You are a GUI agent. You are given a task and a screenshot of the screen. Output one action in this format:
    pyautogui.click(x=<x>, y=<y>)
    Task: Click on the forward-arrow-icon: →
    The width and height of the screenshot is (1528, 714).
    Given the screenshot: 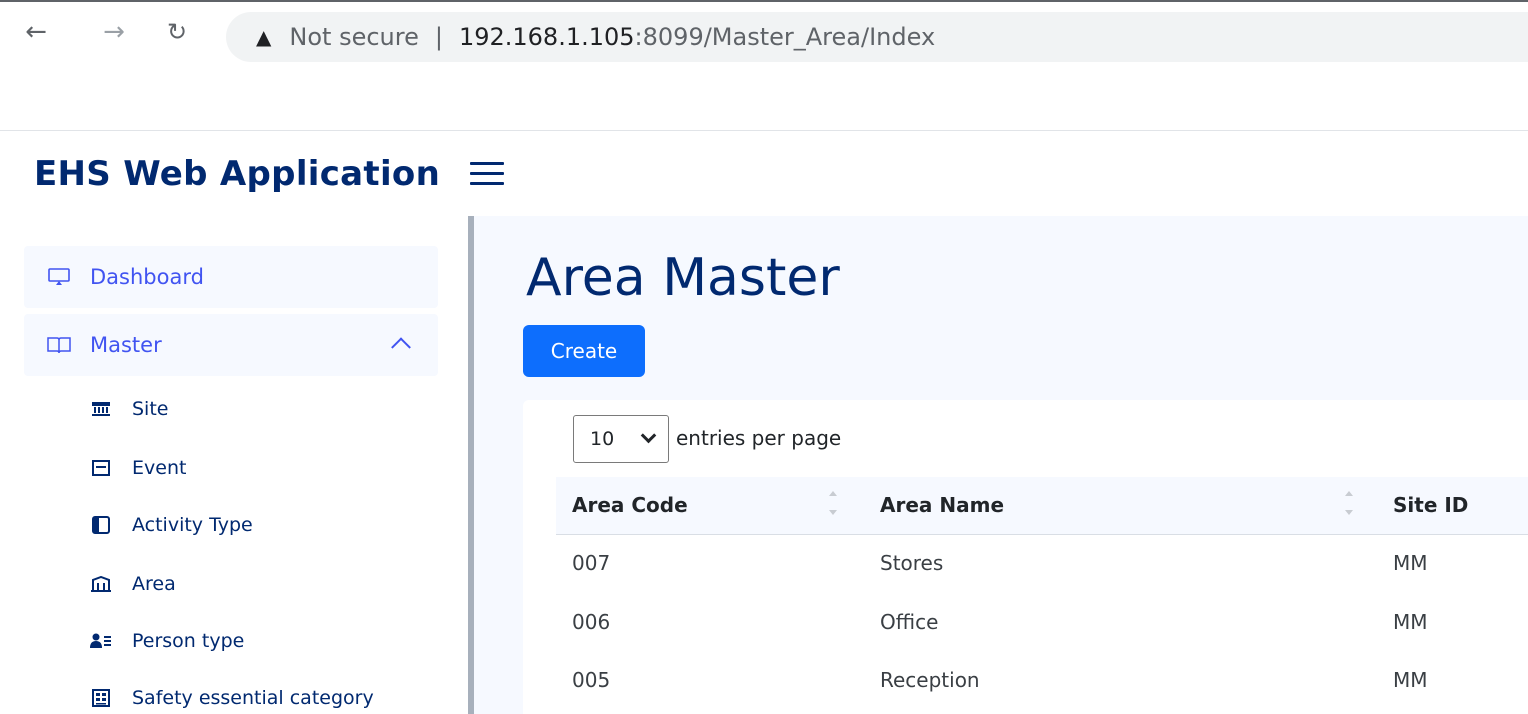 What is the action you would take?
    pyautogui.click(x=114, y=32)
    